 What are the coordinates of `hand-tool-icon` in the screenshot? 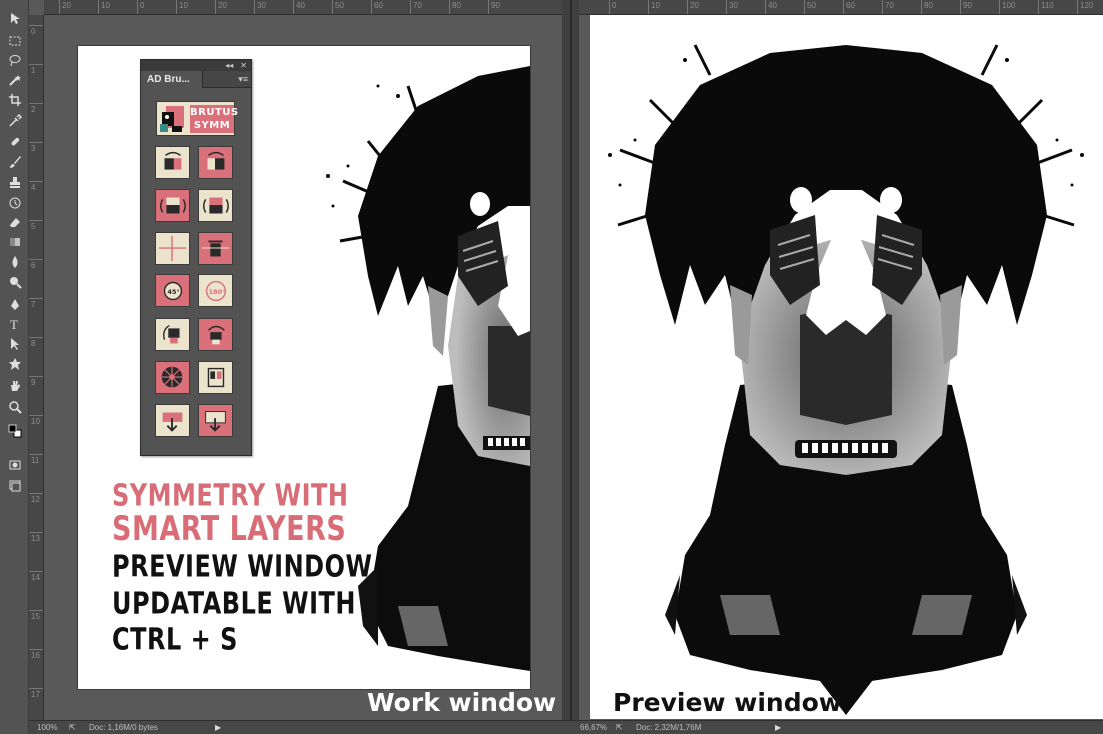 It's located at (14, 386).